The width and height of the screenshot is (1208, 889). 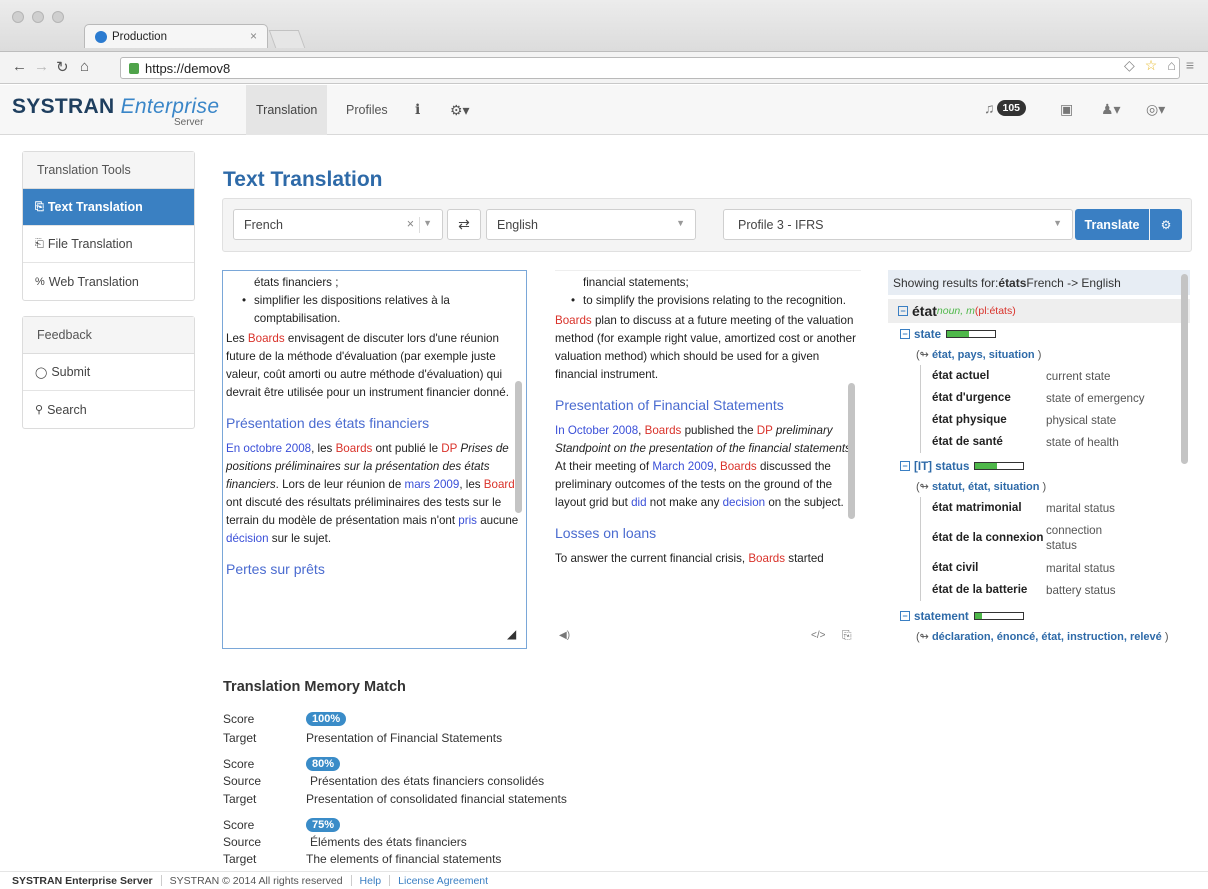 What do you see at coordinates (898, 224) in the screenshot?
I see `profile-select: Profile 3 - IFRS ▼` at bounding box center [898, 224].